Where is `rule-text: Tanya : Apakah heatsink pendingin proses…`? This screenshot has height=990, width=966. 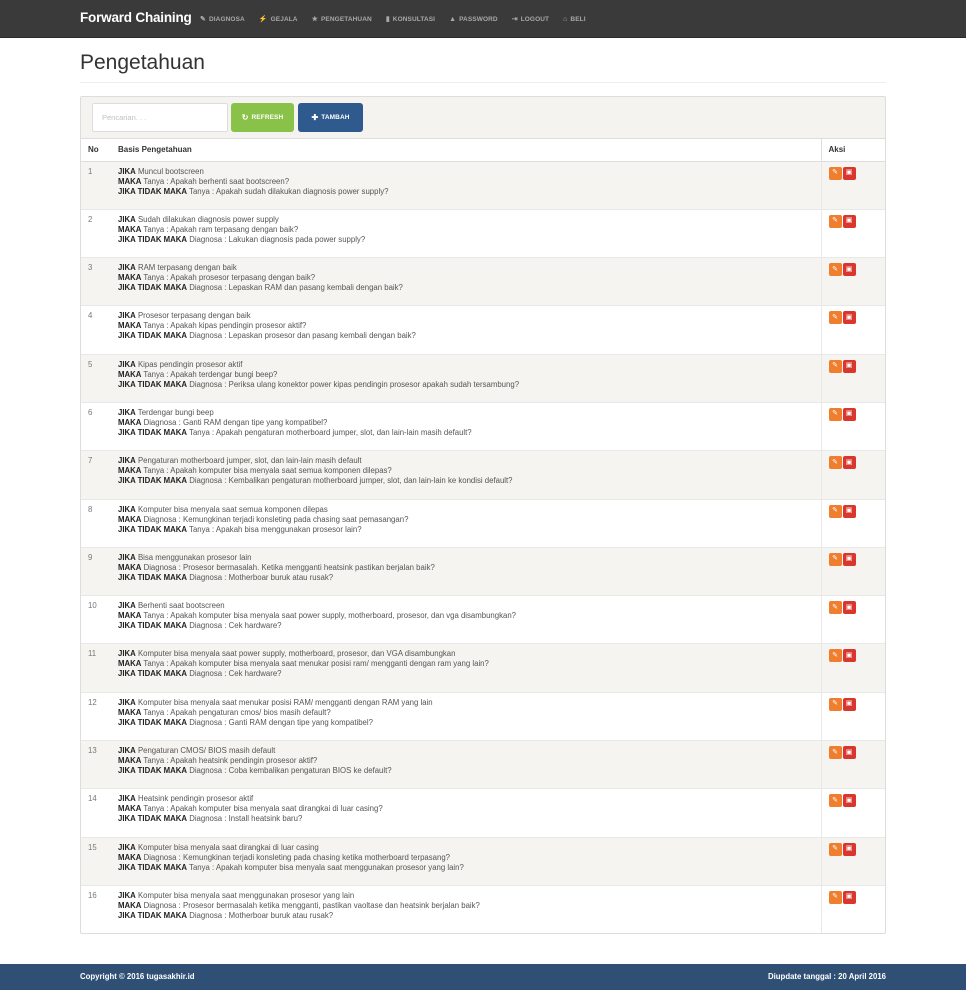
rule-text: Tanya : Apakah heatsink pendingin proses… is located at coordinates (230, 761).